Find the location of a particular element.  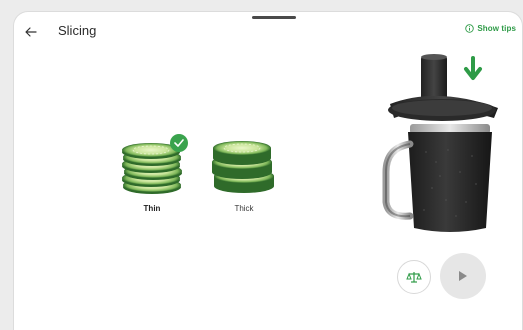

slicer-attachment-image is located at coordinates (440, 143).